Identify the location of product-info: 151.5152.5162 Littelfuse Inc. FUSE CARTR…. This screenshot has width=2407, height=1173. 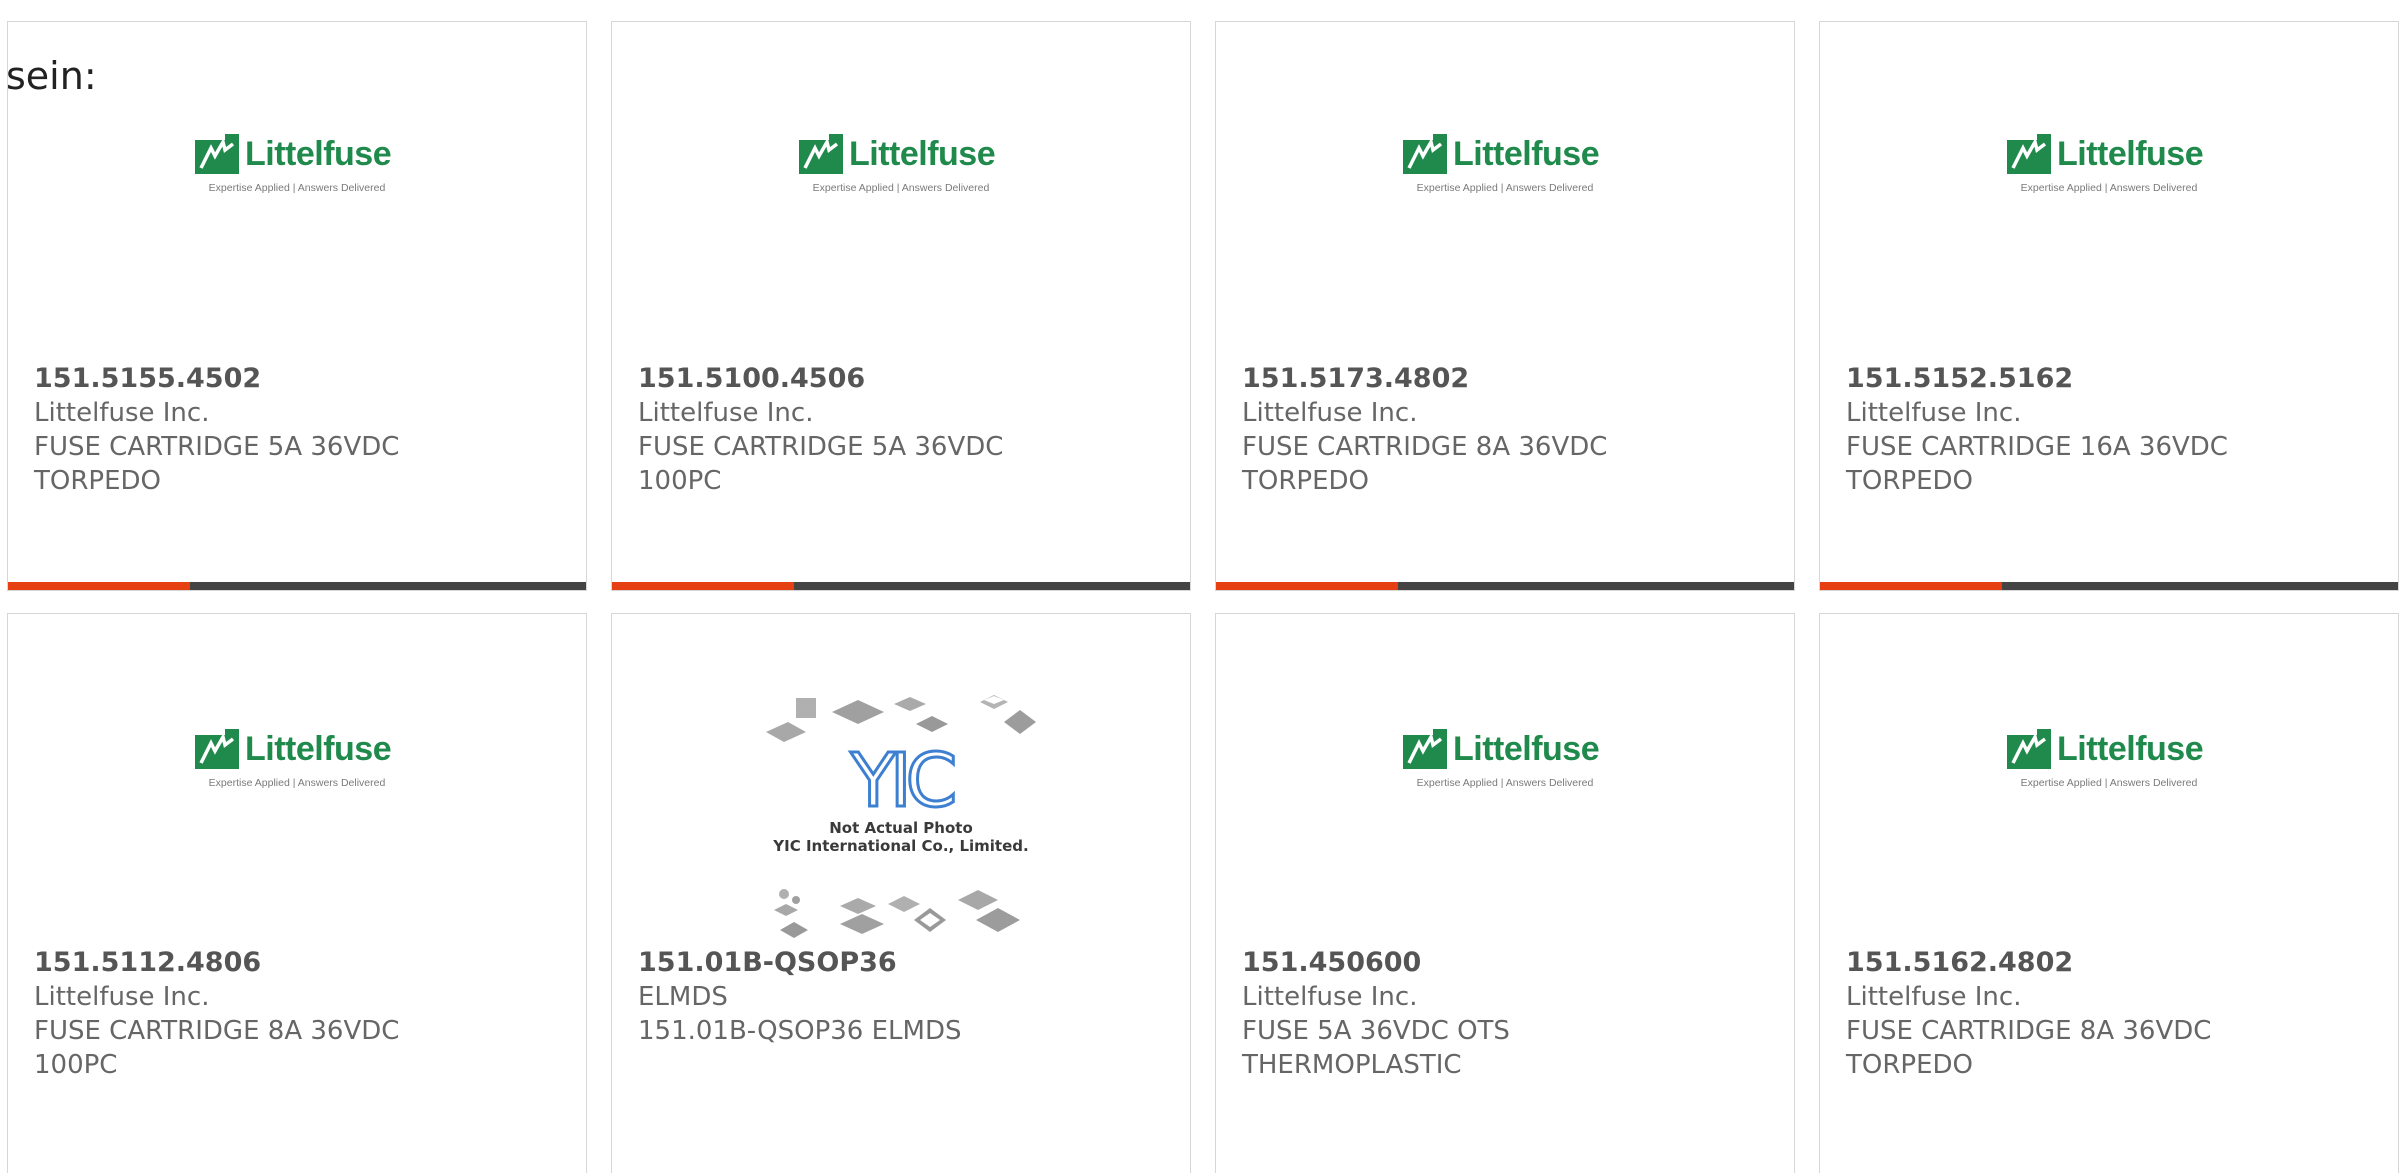
(2106, 430).